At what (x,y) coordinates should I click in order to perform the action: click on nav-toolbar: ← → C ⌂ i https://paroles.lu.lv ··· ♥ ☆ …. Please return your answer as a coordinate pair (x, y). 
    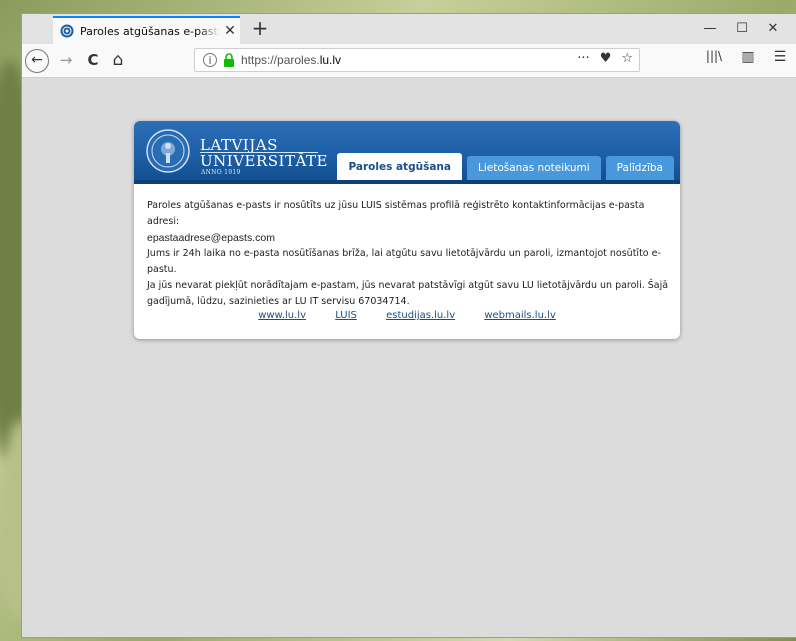
    Looking at the image, I should click on (409, 61).